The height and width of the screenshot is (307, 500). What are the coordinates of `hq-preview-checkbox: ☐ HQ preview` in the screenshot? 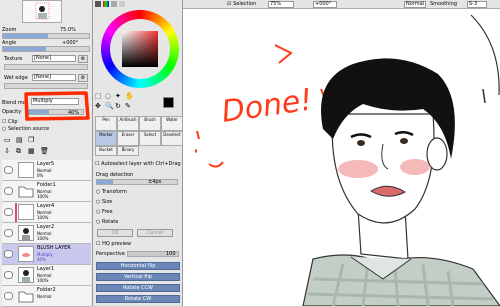 It's located at (113, 244).